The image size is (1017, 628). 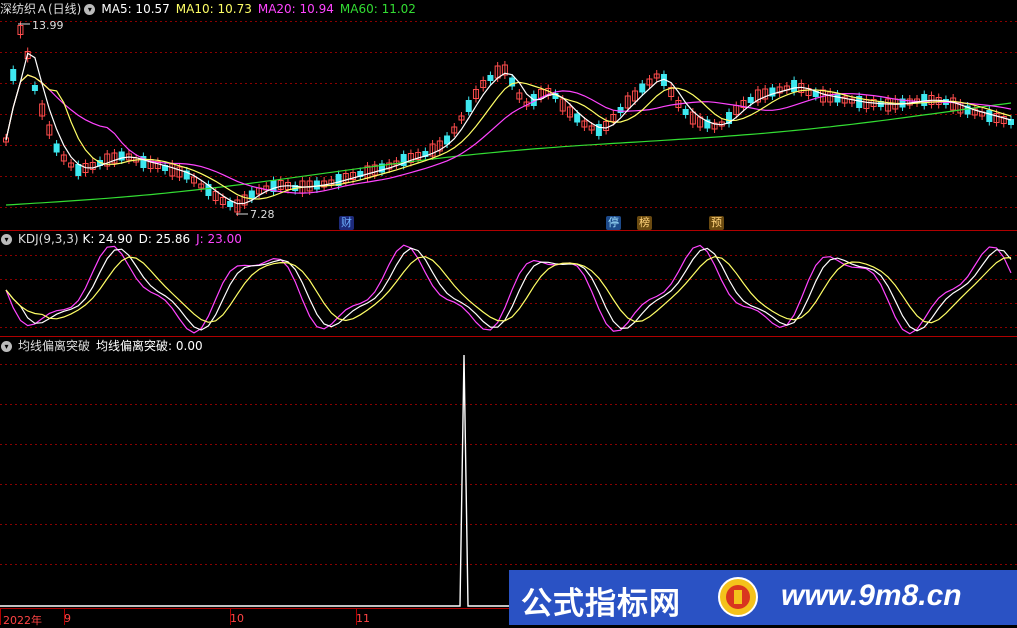 What do you see at coordinates (363, 618) in the screenshot?
I see `x-axis-label: 11` at bounding box center [363, 618].